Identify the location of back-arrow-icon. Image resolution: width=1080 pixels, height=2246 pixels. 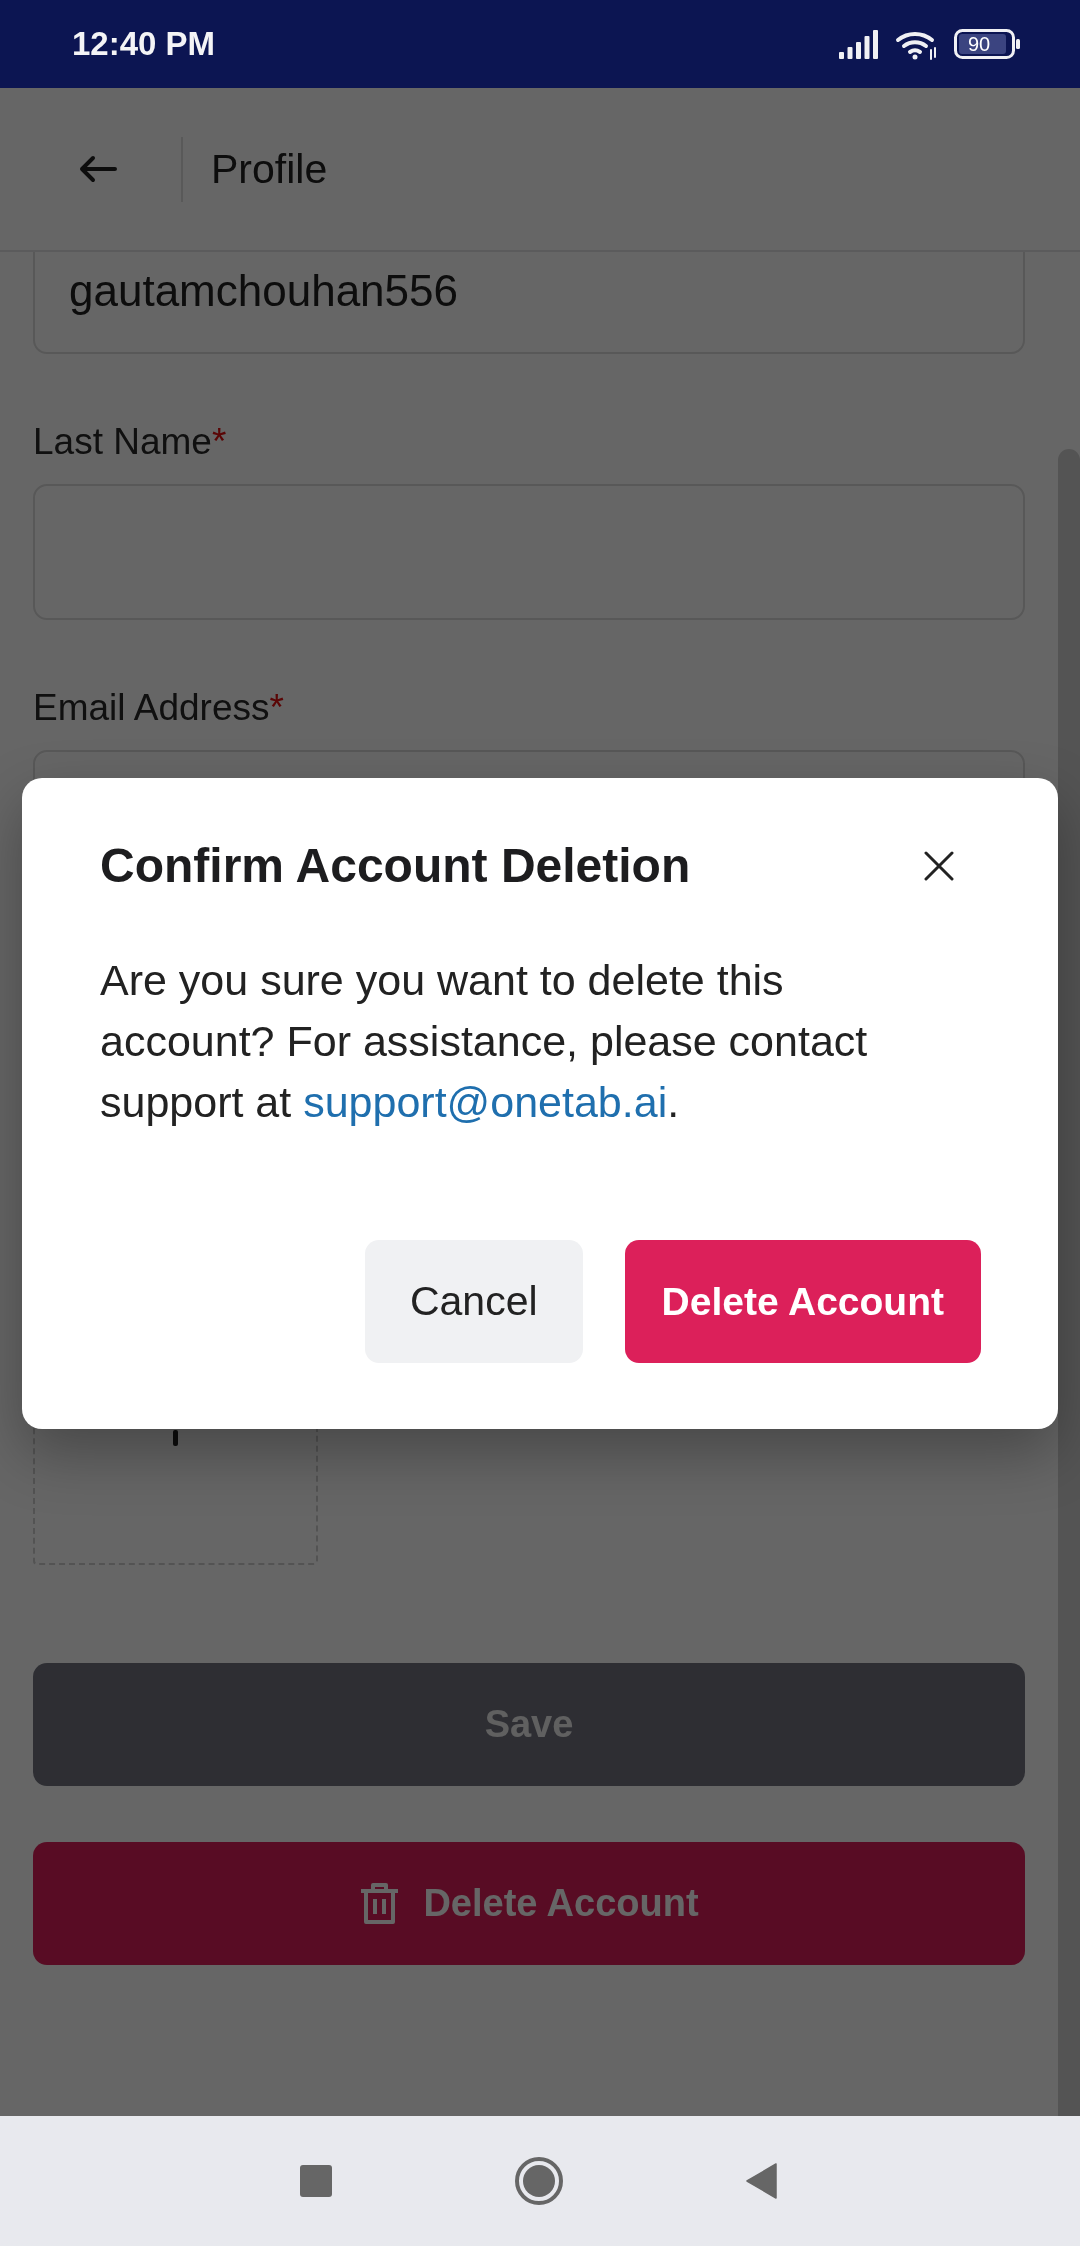
(98, 169).